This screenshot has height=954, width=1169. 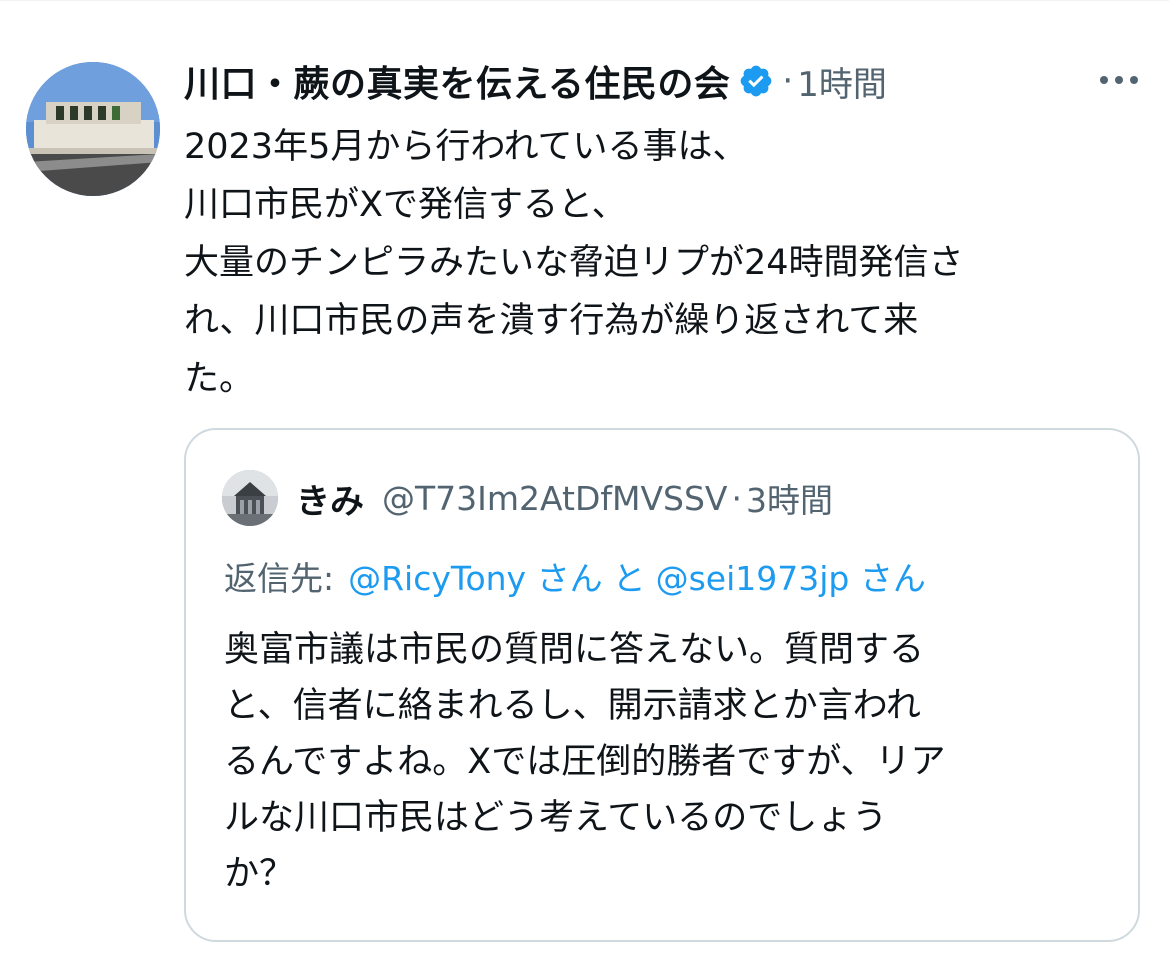 I want to click on tweet-text-line: 2023年5月から行われている事は、, so click(x=466, y=147).